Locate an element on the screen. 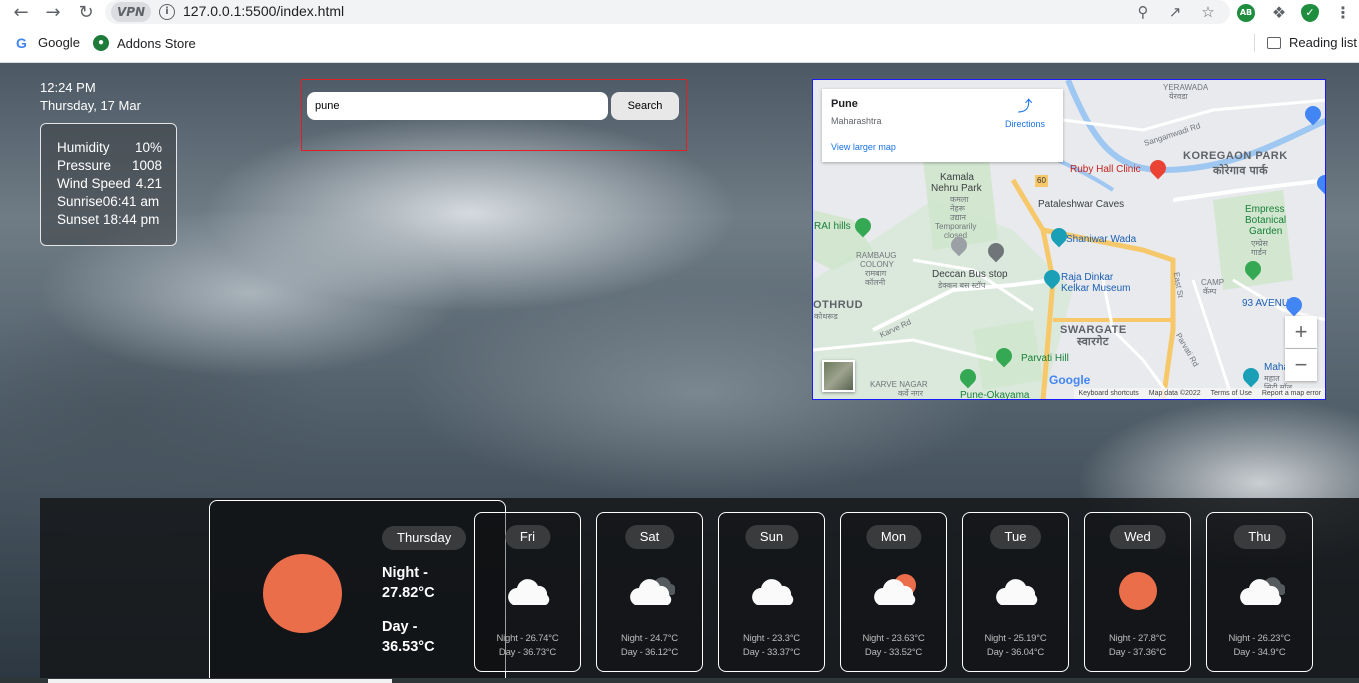  directions-link: Directions is located at coordinates (1025, 124).